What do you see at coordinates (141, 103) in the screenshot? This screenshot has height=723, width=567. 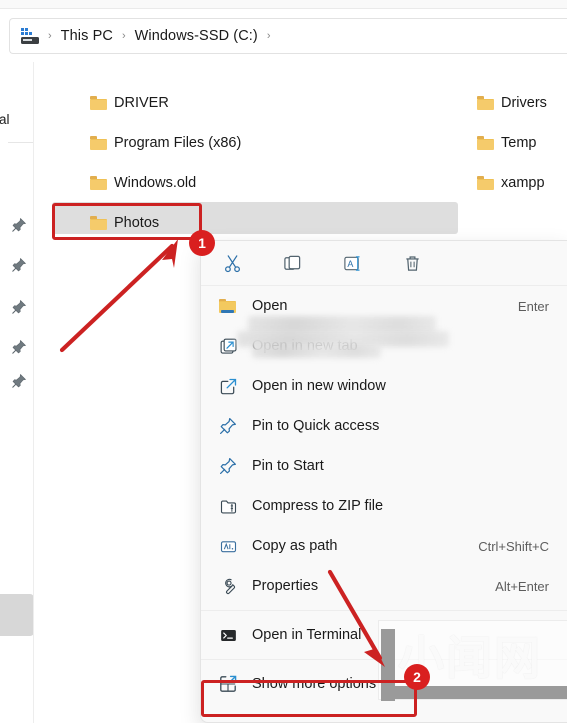 I see `file-item-label: DRIVER` at bounding box center [141, 103].